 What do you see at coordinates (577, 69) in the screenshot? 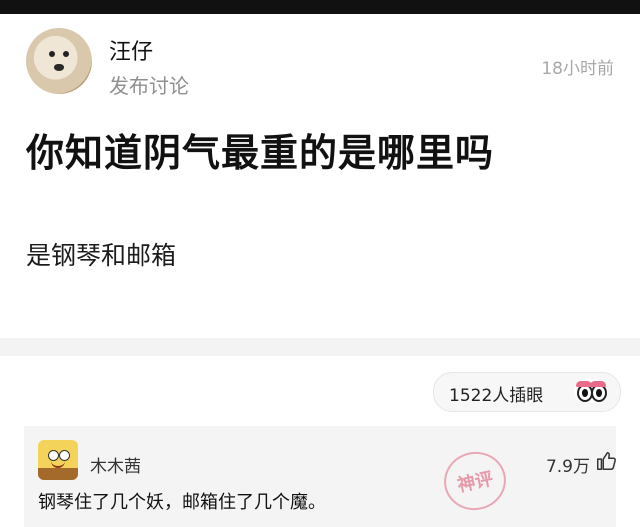
I see `post-time: 18小时前` at bounding box center [577, 69].